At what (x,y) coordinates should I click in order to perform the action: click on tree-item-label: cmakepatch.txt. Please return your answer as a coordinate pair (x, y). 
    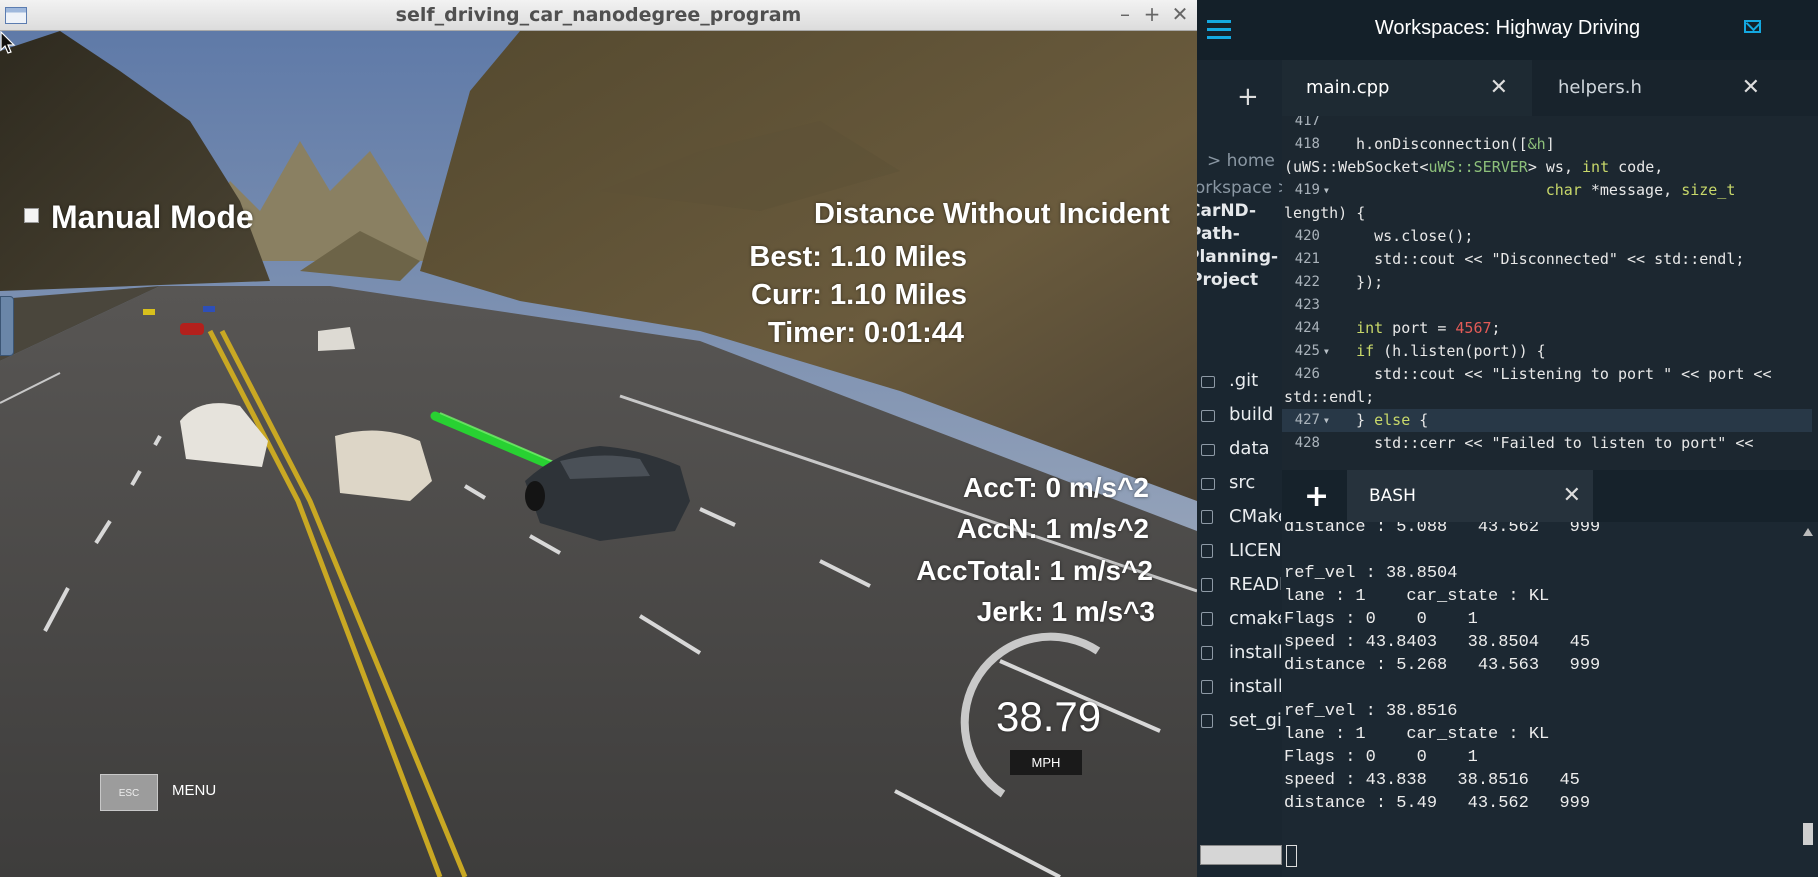
    Looking at the image, I should click on (1255, 618).